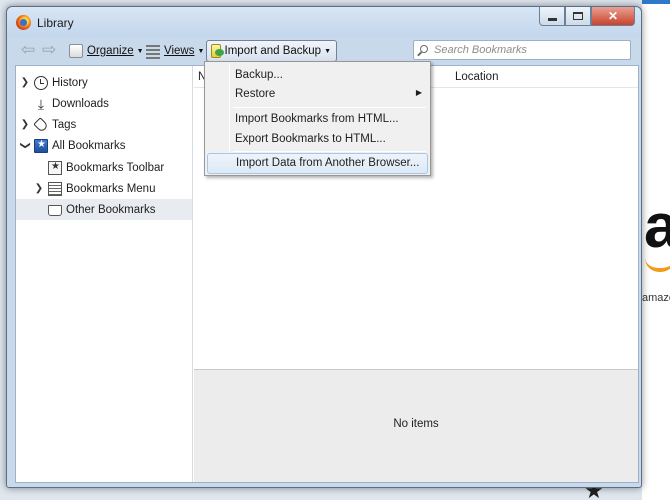 This screenshot has height=500, width=670. I want to click on organize-label: Organize, so click(110, 51).